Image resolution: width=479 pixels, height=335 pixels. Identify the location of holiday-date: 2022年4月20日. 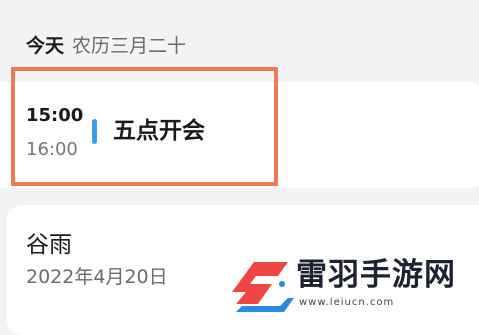
(97, 277).